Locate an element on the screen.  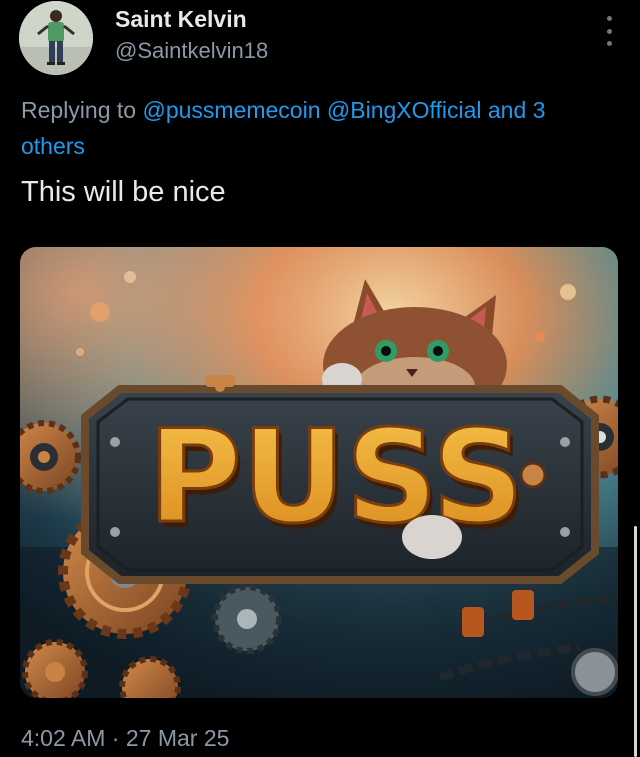
avatar is located at coordinates (56, 38).